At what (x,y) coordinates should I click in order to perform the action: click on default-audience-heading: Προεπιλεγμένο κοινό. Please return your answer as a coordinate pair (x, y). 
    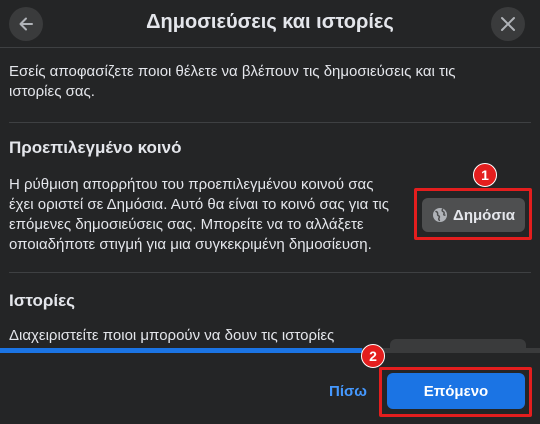
    Looking at the image, I should click on (95, 147).